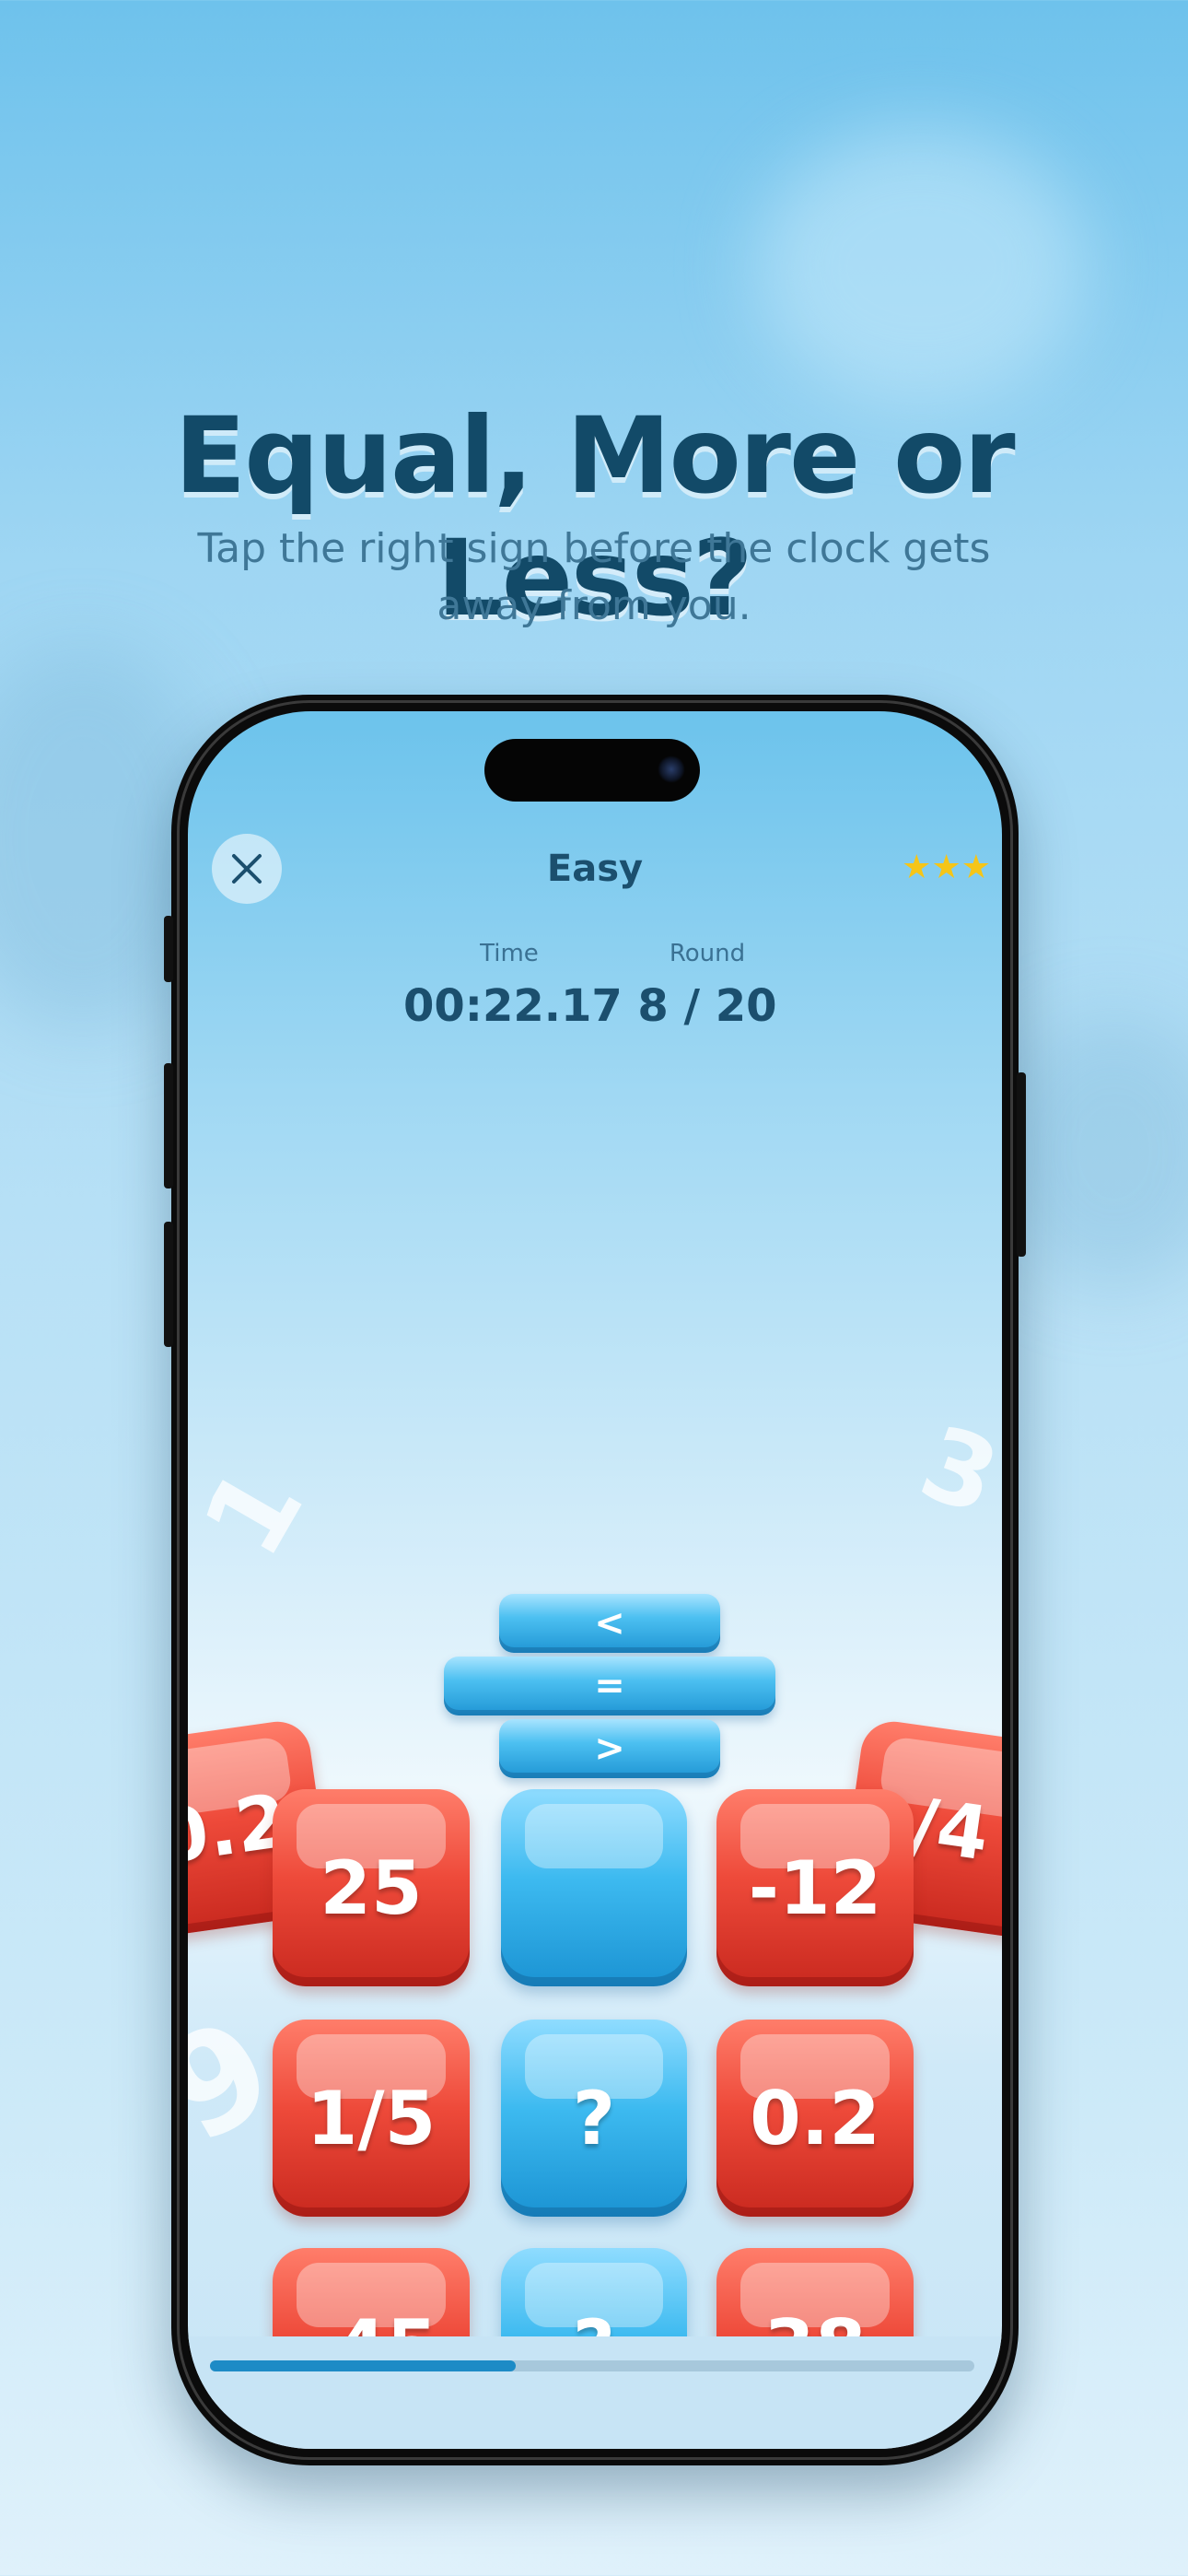 The image size is (1188, 2576). What do you see at coordinates (609, 1686) in the screenshot?
I see `equal-button: =` at bounding box center [609, 1686].